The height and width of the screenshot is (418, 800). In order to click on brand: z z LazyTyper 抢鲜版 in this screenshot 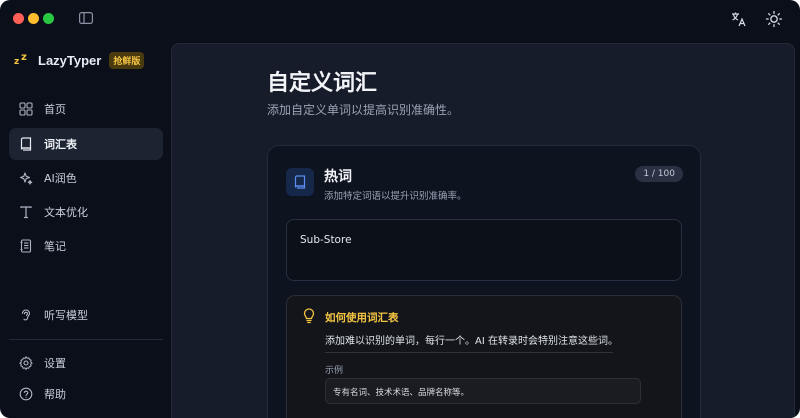, I will do `click(79, 60)`.